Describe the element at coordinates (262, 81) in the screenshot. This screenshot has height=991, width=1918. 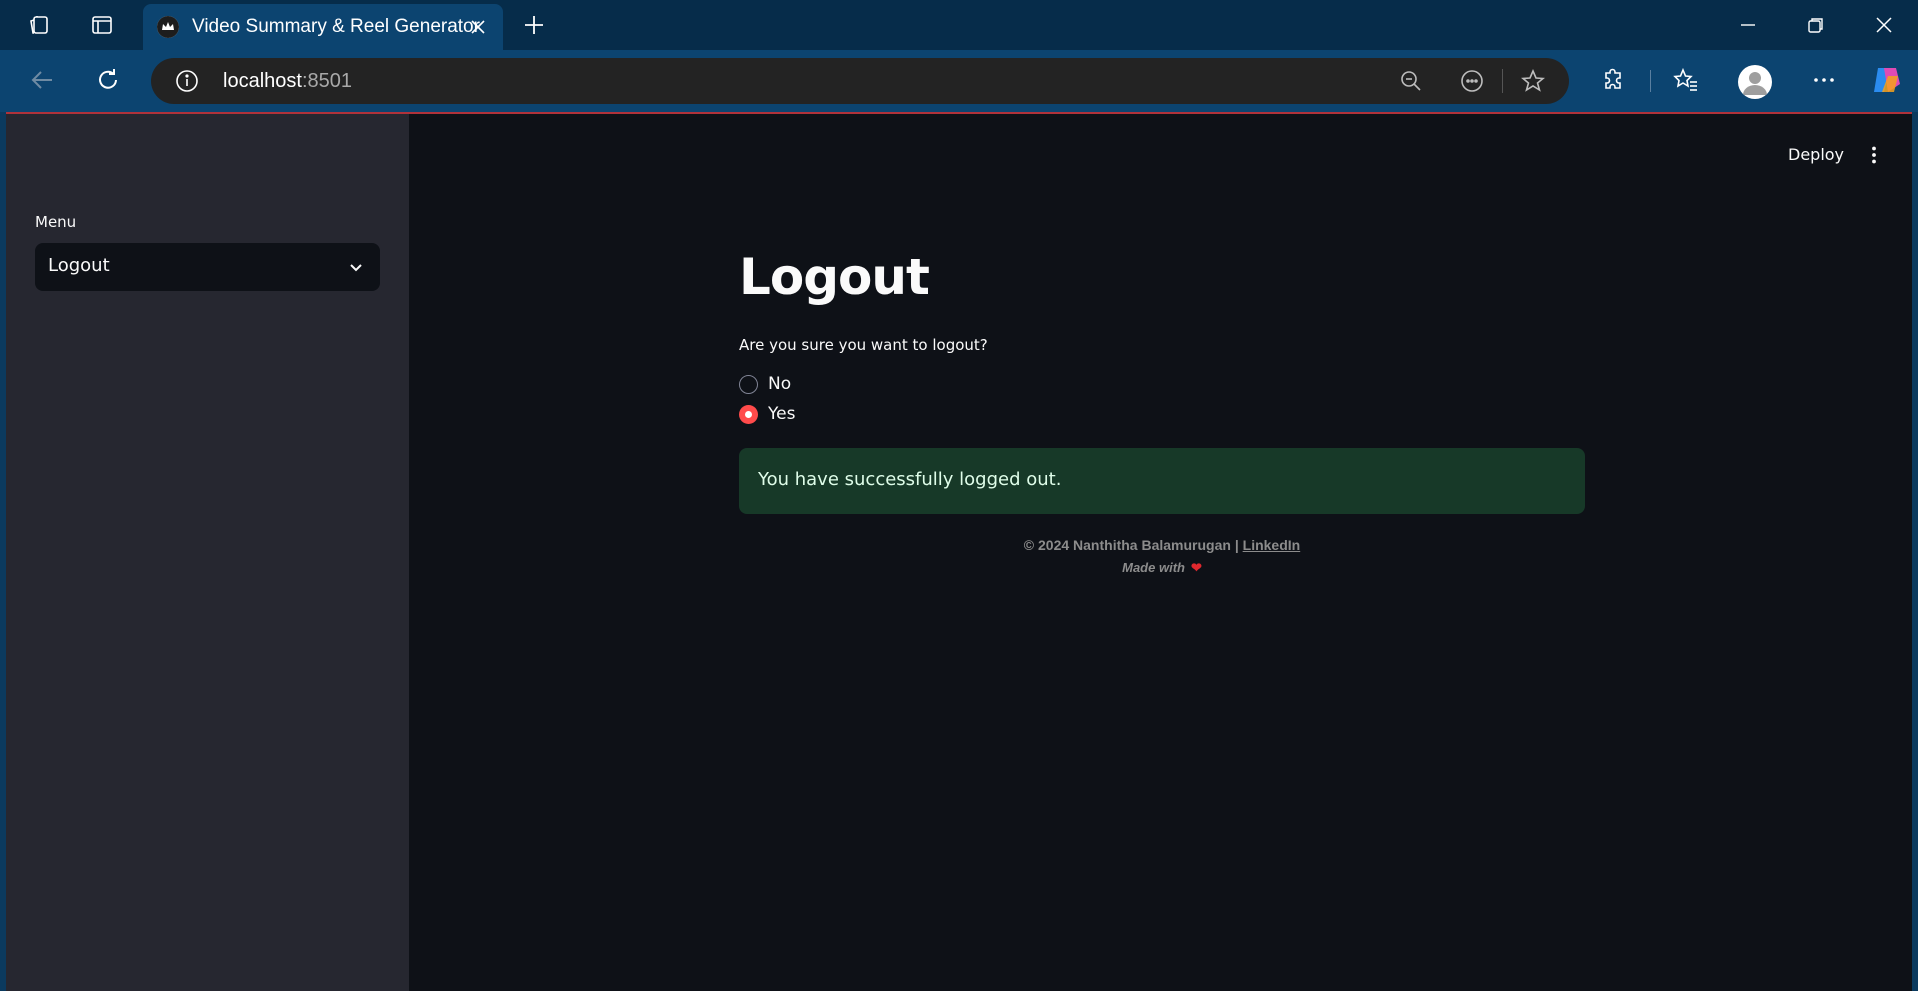
I see `url-host: localhost` at that location.